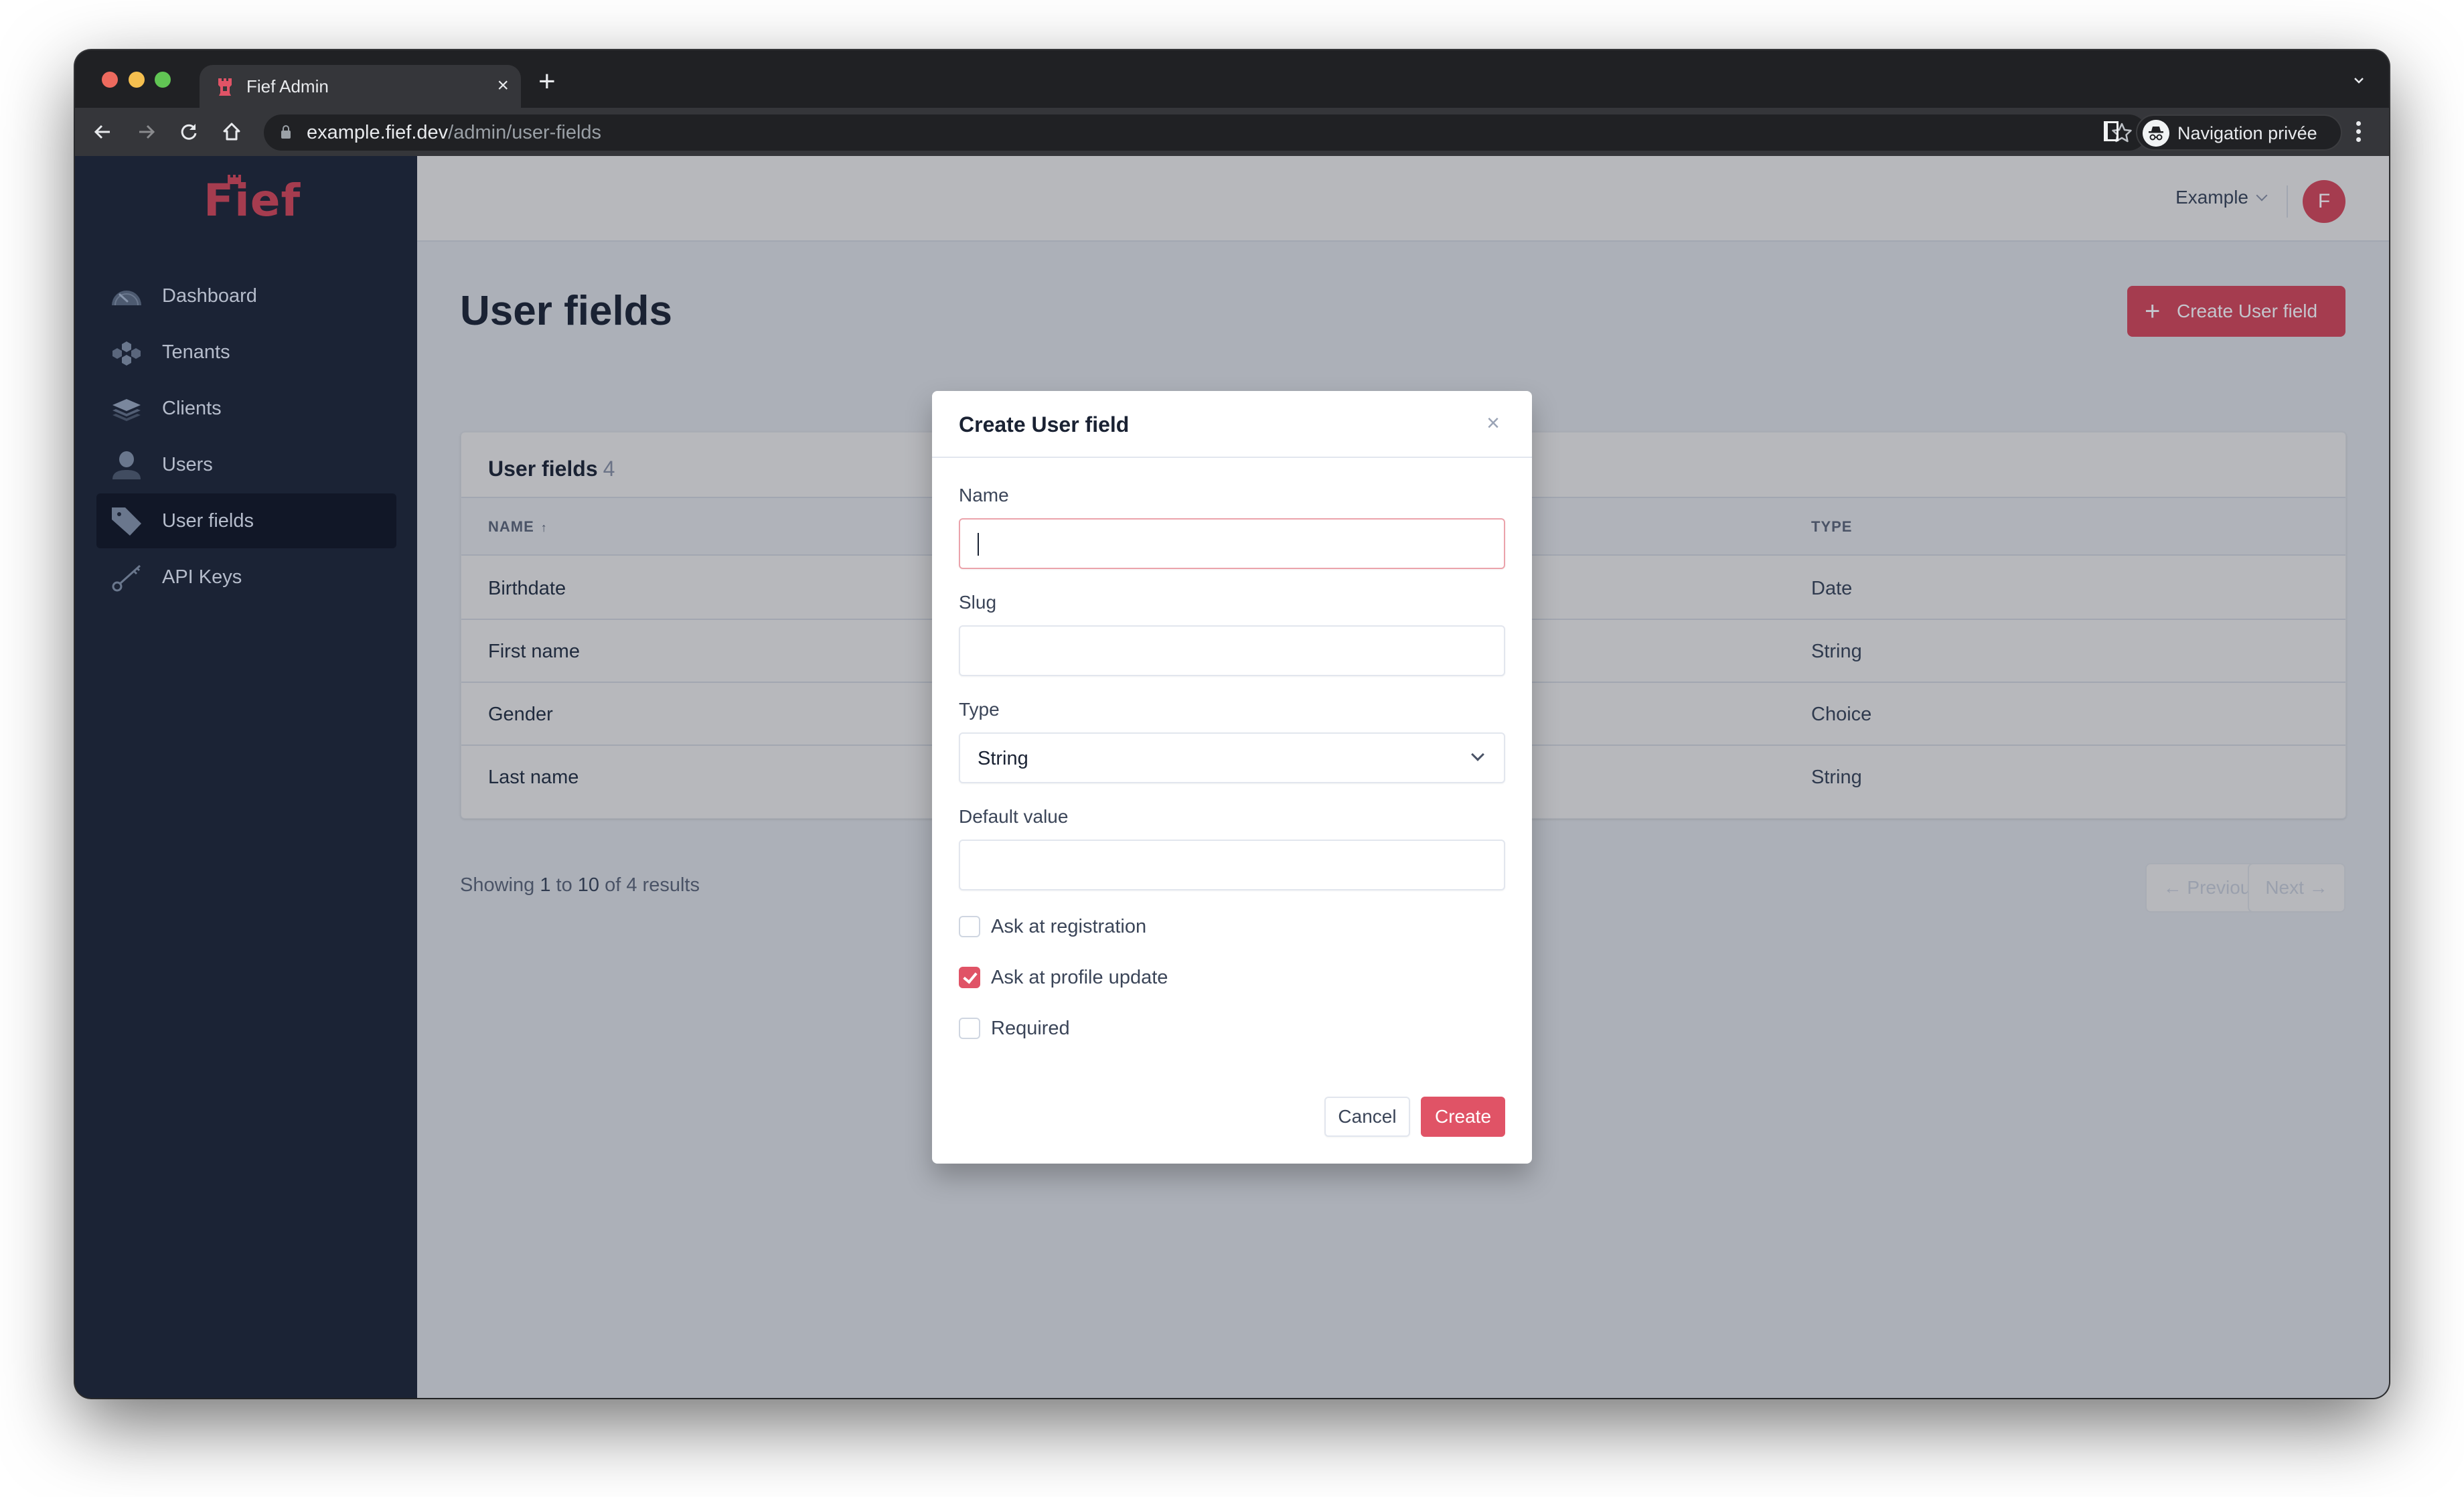 The width and height of the screenshot is (2464, 1497). I want to click on back-arrow-icon, so click(103, 132).